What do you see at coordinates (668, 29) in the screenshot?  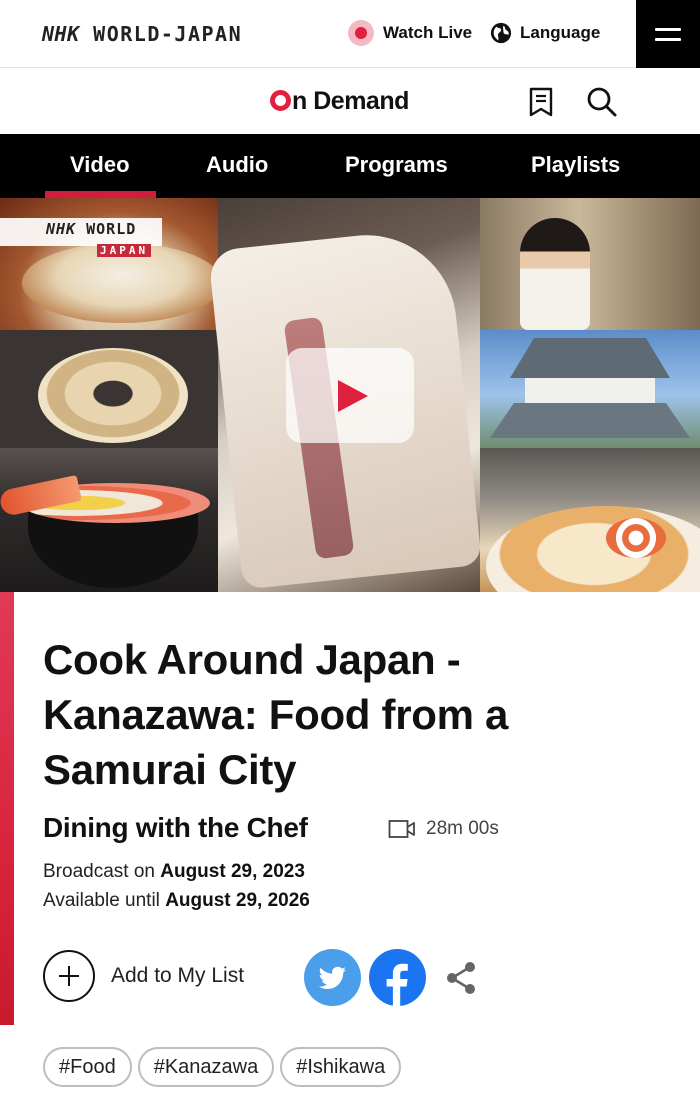 I see `menu-icon` at bounding box center [668, 29].